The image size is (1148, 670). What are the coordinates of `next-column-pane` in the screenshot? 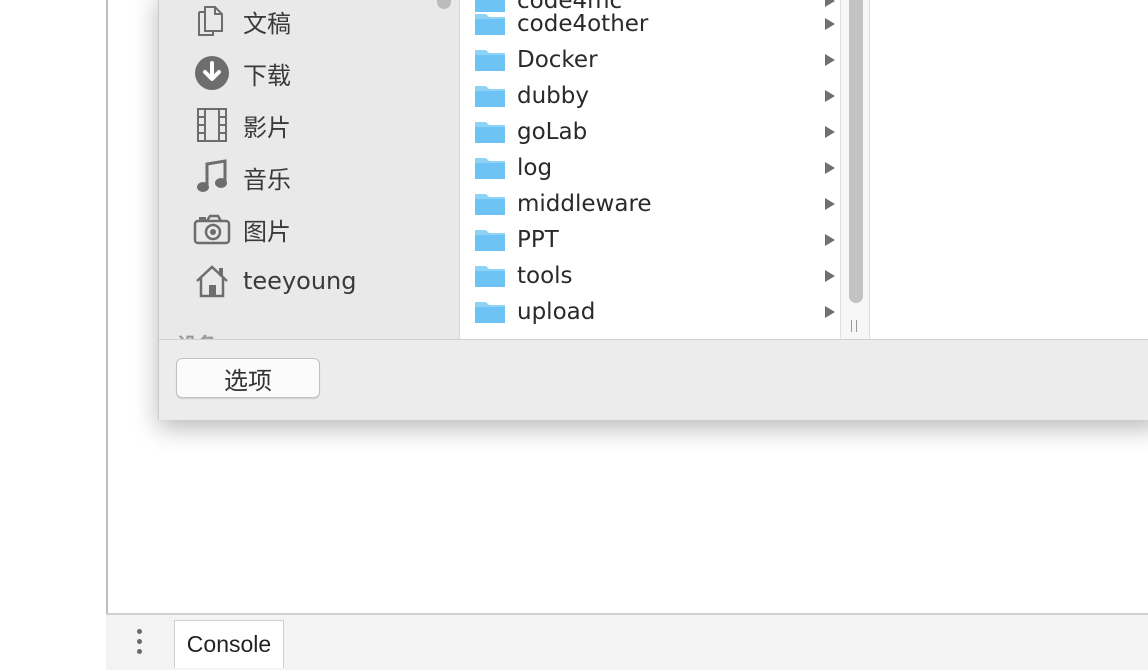 It's located at (1009, 169).